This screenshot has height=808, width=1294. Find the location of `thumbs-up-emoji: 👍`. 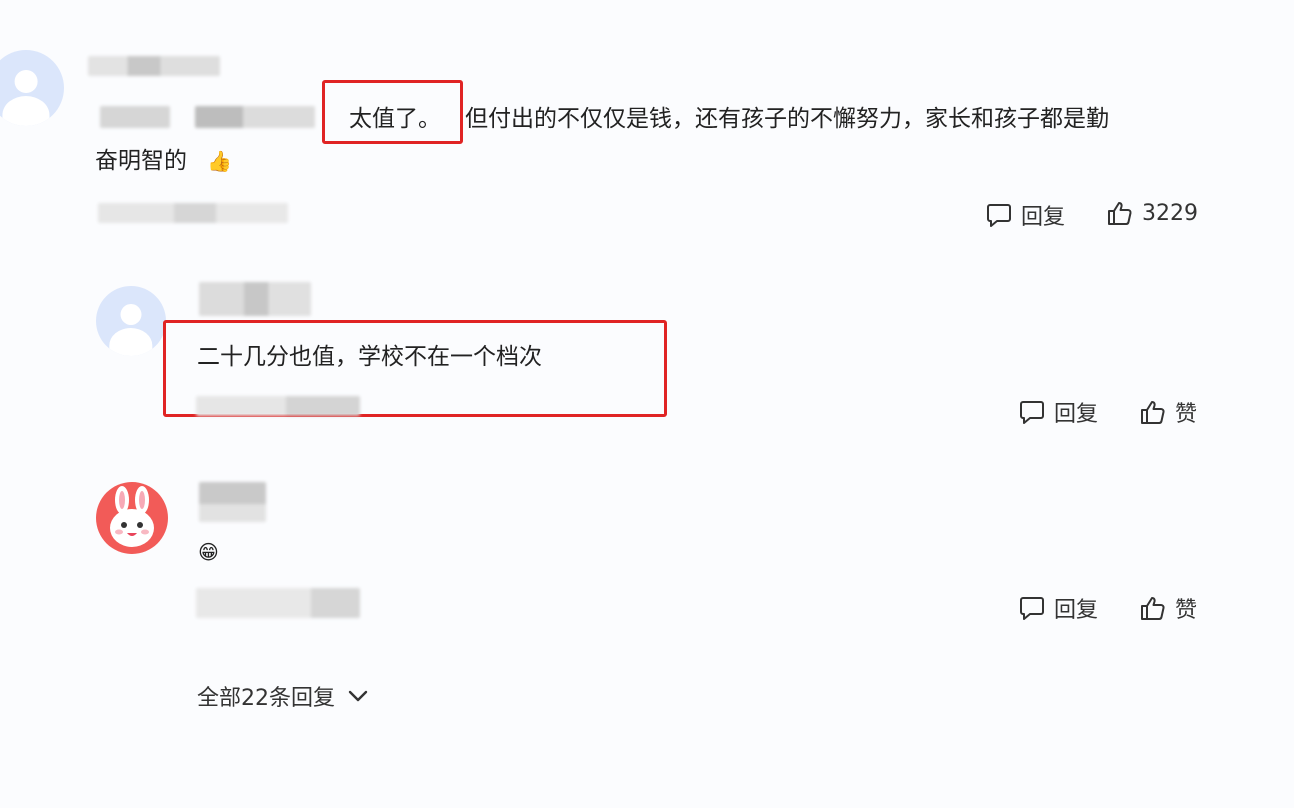

thumbs-up-emoji: 👍 is located at coordinates (219, 161).